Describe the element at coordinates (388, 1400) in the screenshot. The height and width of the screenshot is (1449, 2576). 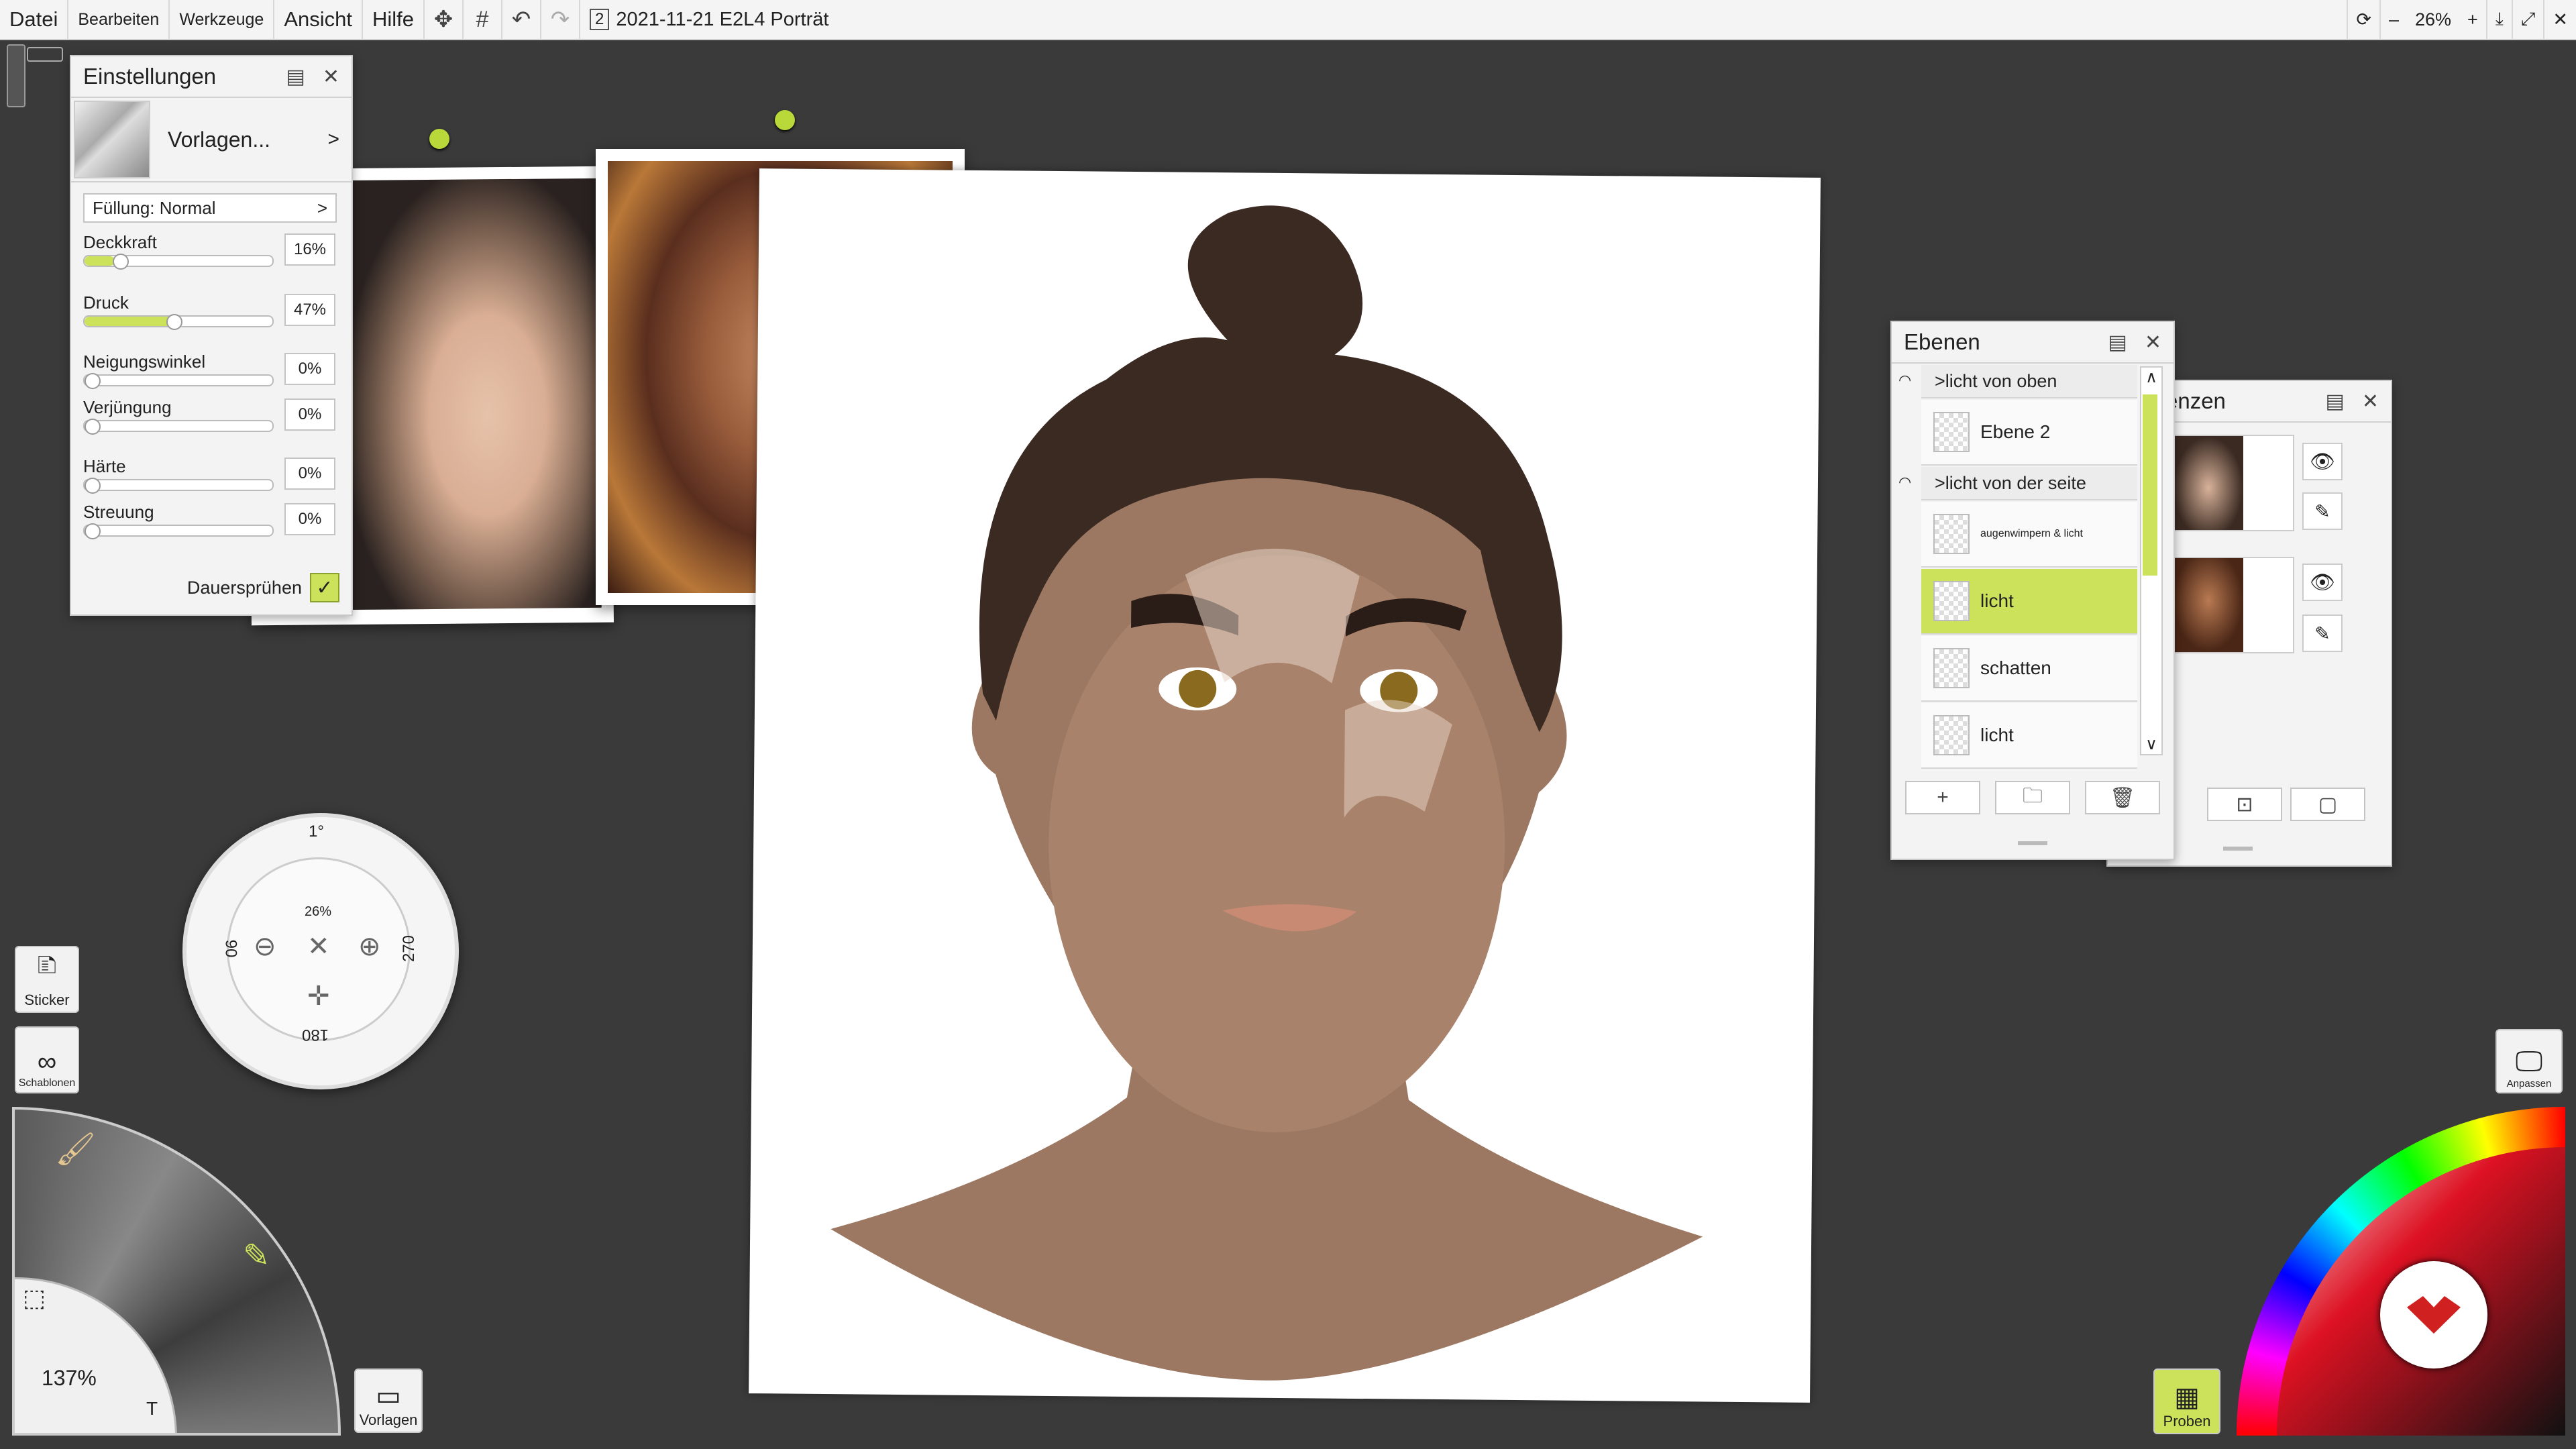
I see `presets-button: ▭ Vorlagen` at that location.